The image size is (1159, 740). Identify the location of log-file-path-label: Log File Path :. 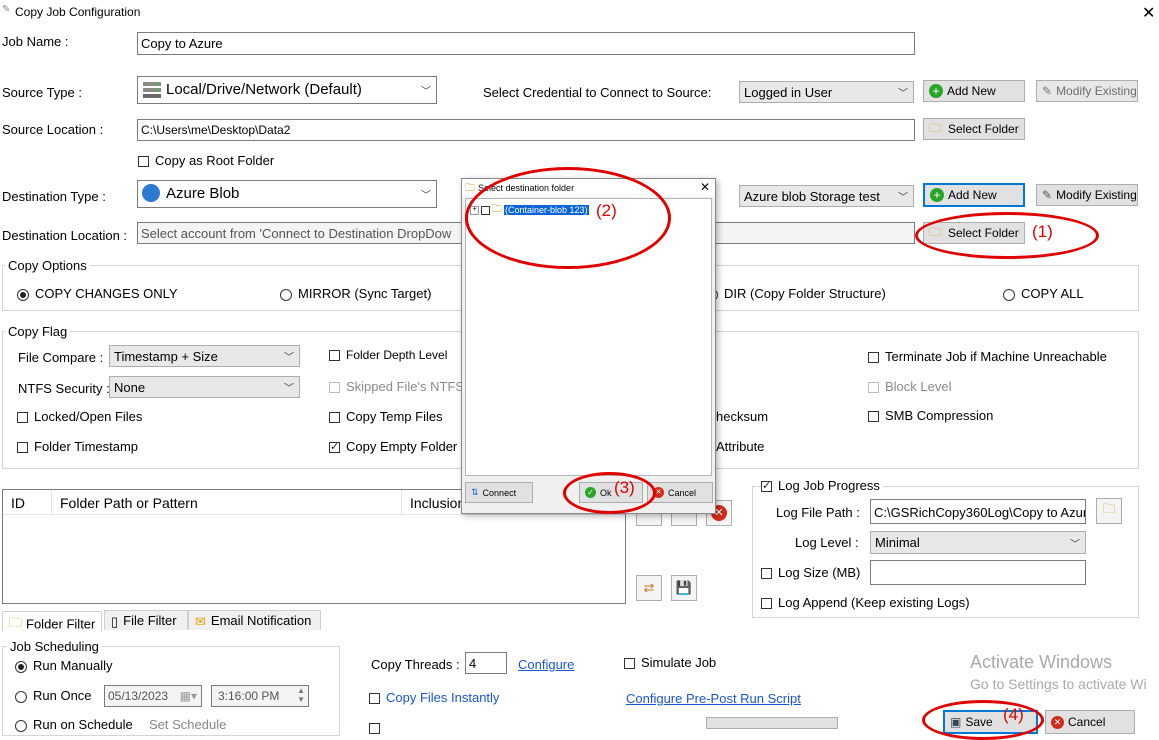
(818, 512).